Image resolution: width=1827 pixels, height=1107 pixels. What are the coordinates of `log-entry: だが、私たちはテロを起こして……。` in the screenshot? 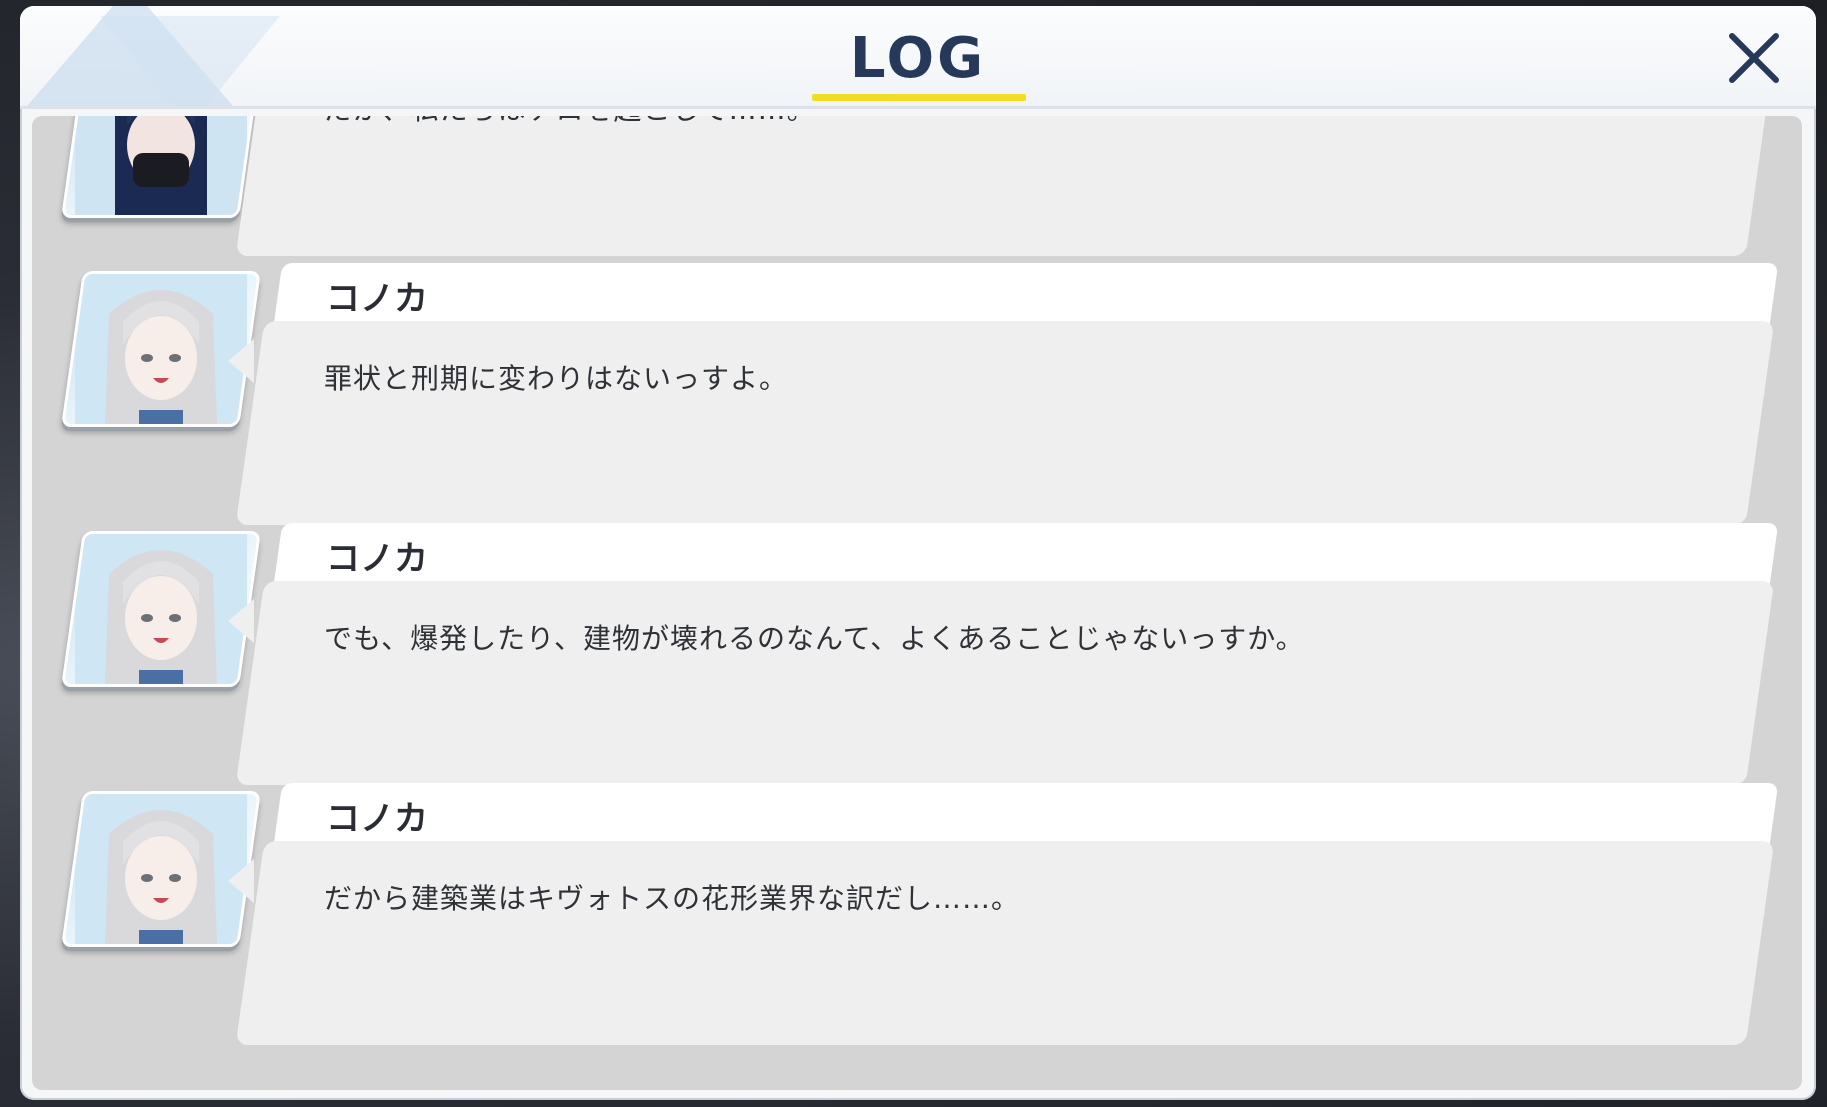 It's located at (917, 188).